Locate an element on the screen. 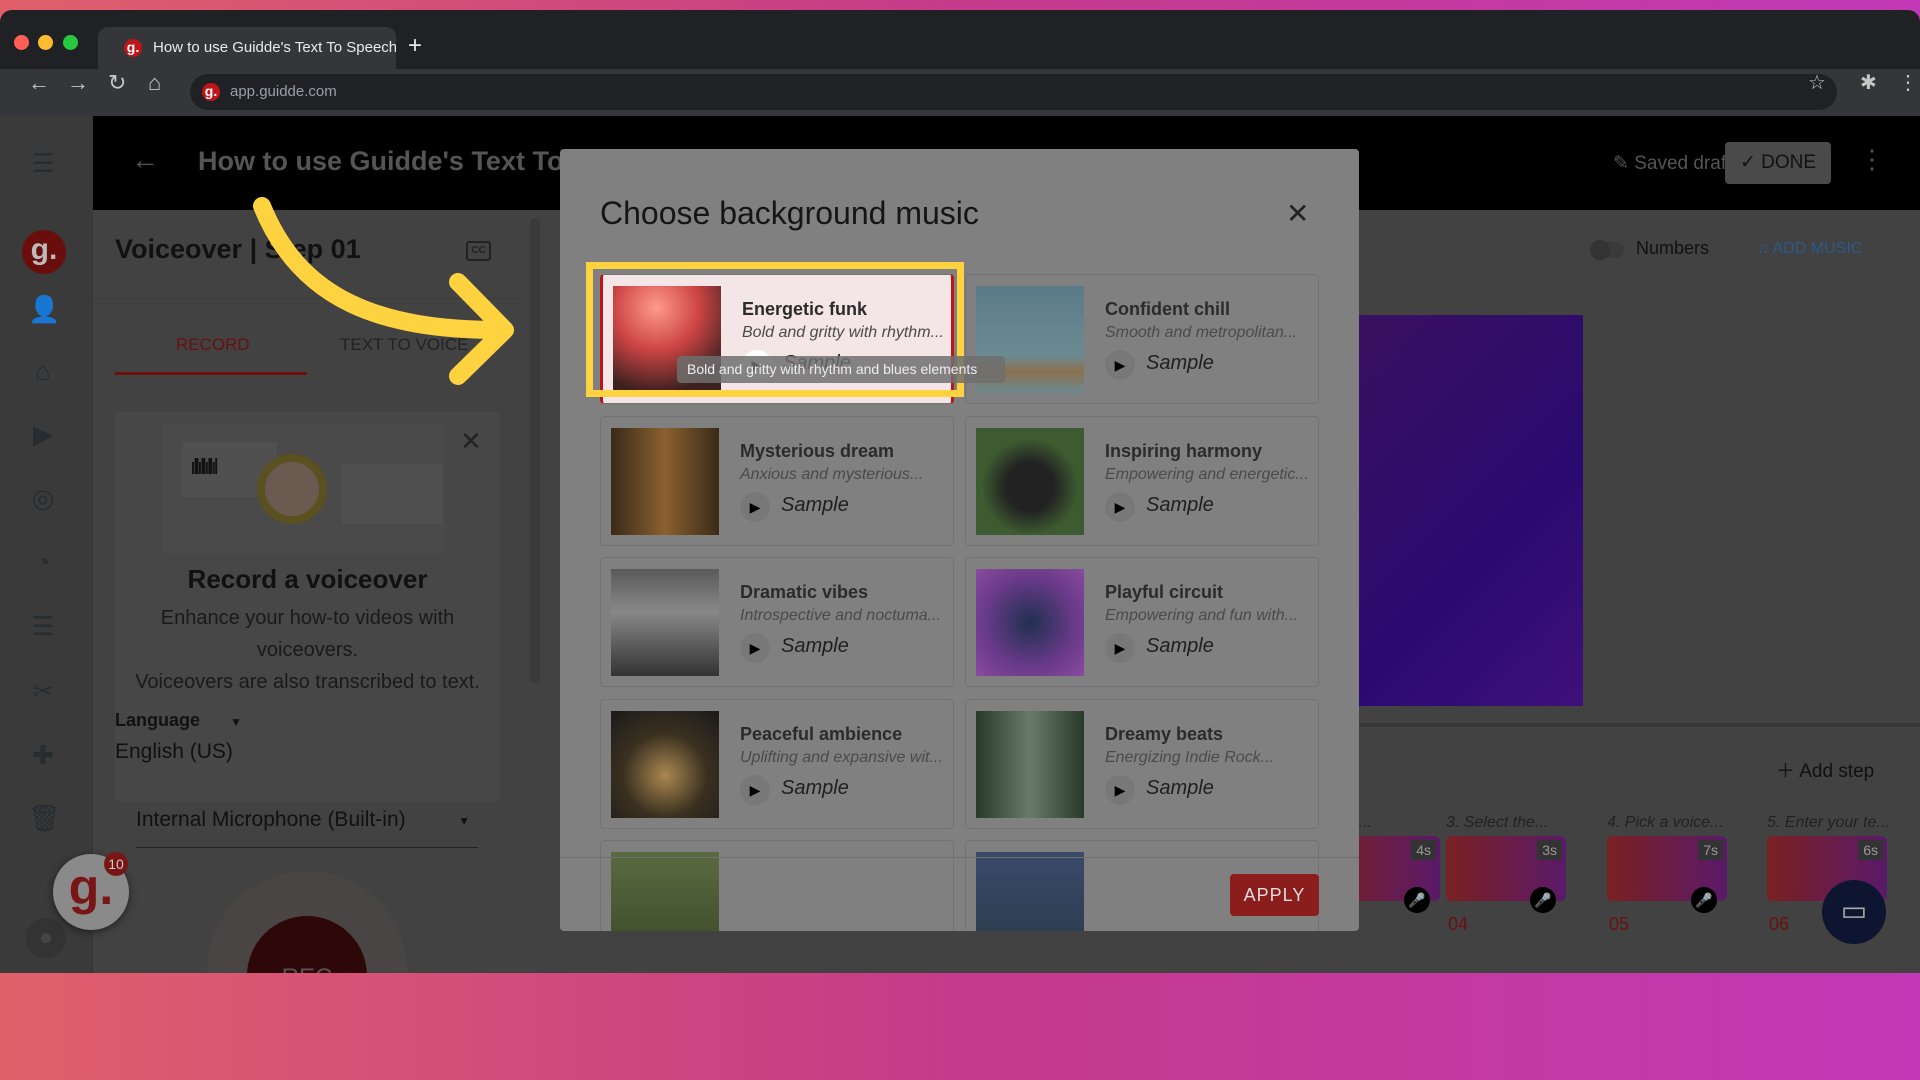  annotation-arrow is located at coordinates (383, 291).